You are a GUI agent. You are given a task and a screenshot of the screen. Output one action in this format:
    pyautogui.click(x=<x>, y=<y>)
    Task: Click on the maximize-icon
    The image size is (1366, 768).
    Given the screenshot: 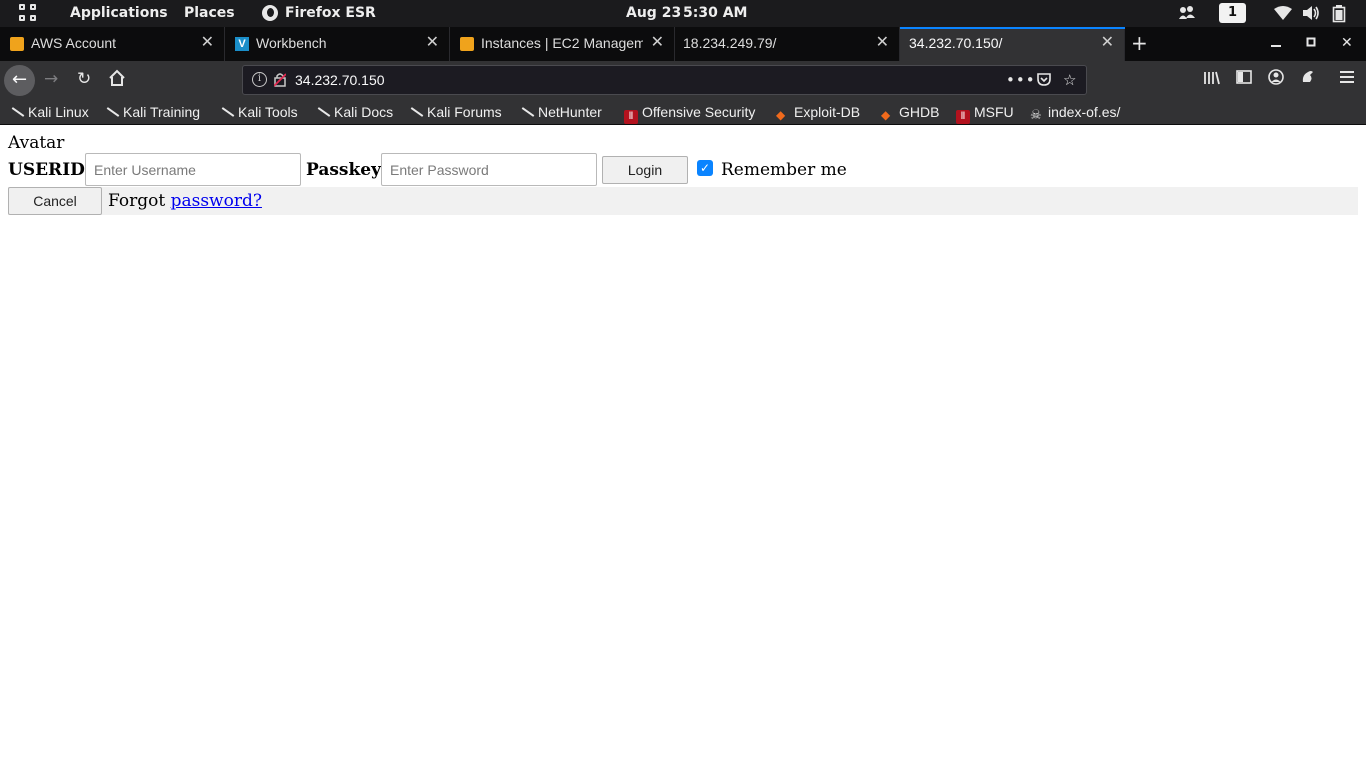 What is the action you would take?
    pyautogui.click(x=1312, y=44)
    